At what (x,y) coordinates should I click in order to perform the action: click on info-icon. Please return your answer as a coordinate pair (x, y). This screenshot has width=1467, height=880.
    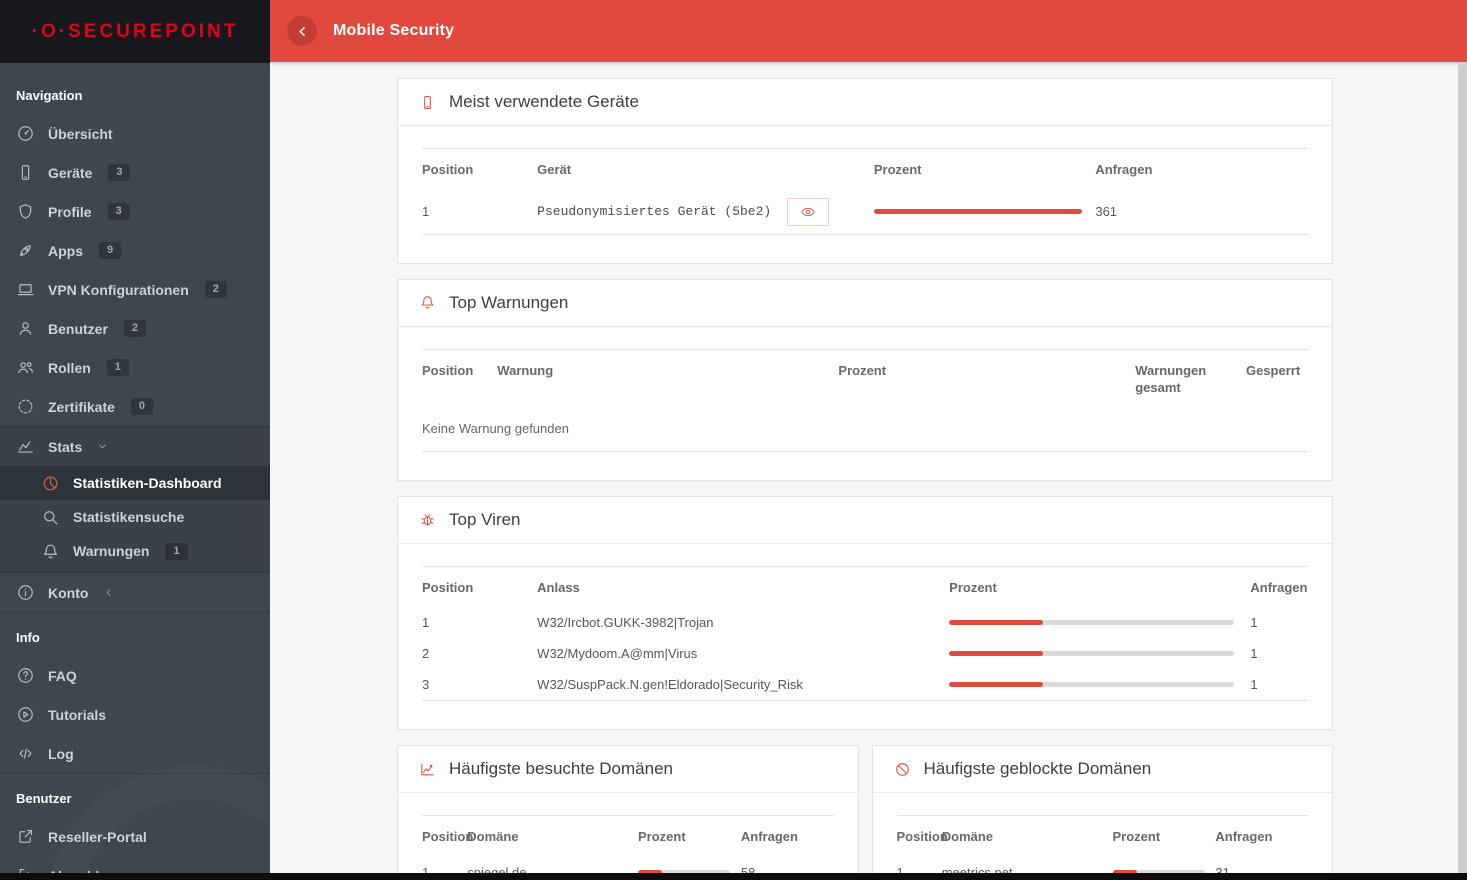
    Looking at the image, I should click on (25, 592).